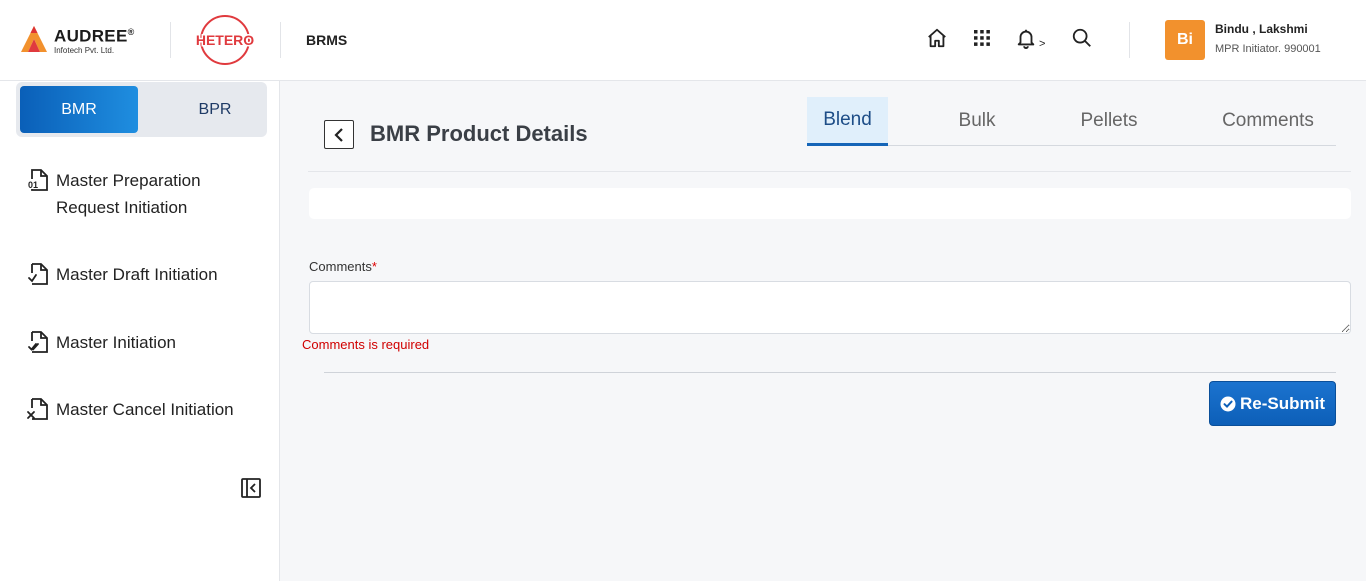 Image resolution: width=1366 pixels, height=581 pixels. I want to click on document-cancel-icon, so click(37, 409).